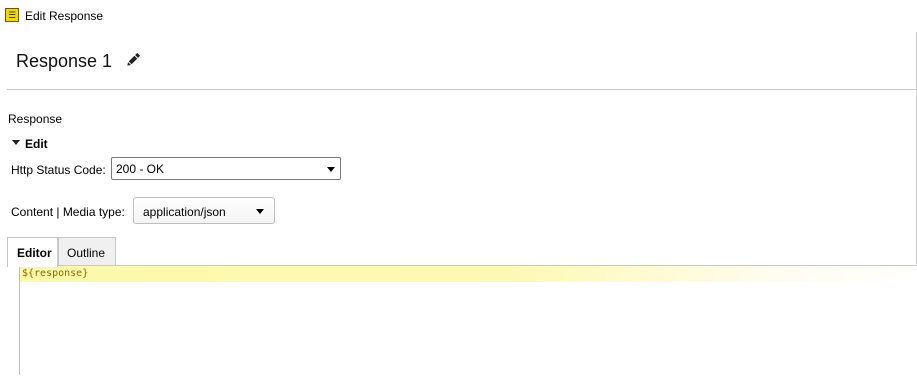 The height and width of the screenshot is (376, 917). Describe the element at coordinates (468, 274) in the screenshot. I see `current-line-highlight` at that location.